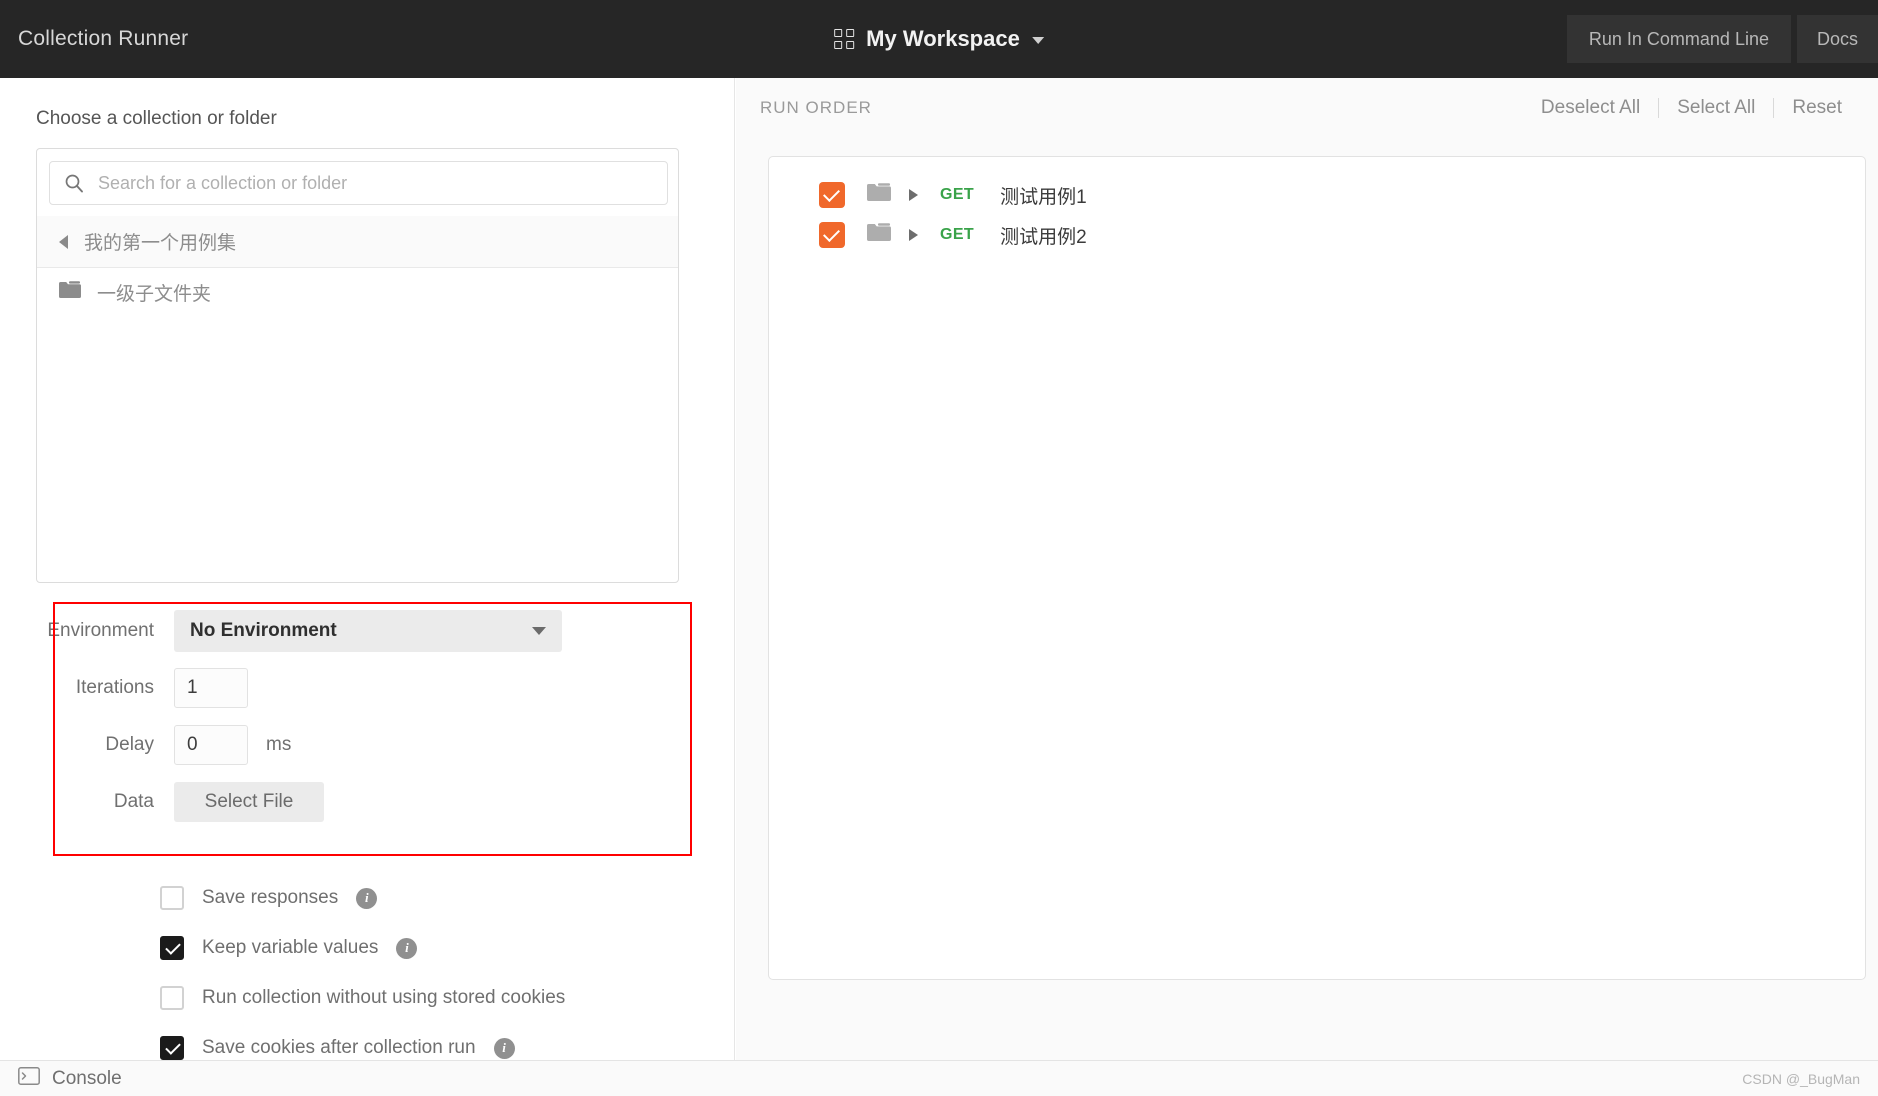  What do you see at coordinates (1590, 108) in the screenshot?
I see `deselect-all-button: Deselect All` at bounding box center [1590, 108].